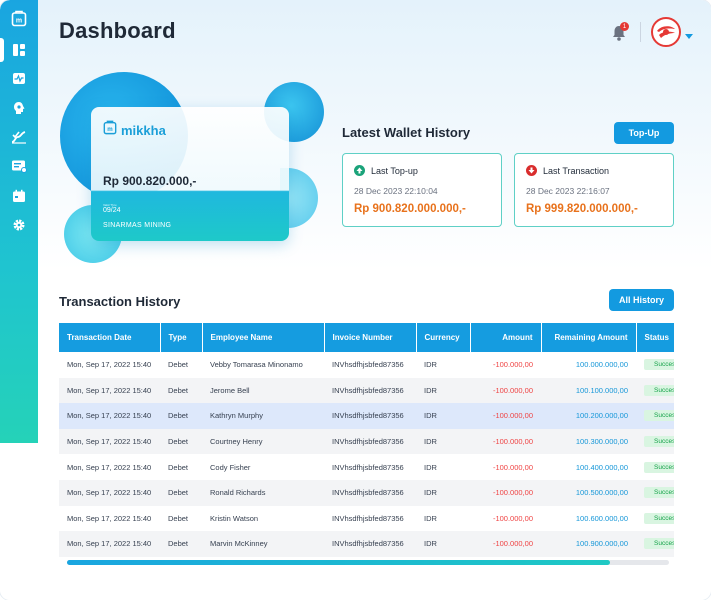 This screenshot has width=711, height=600. I want to click on calendar-icon, so click(19, 196).